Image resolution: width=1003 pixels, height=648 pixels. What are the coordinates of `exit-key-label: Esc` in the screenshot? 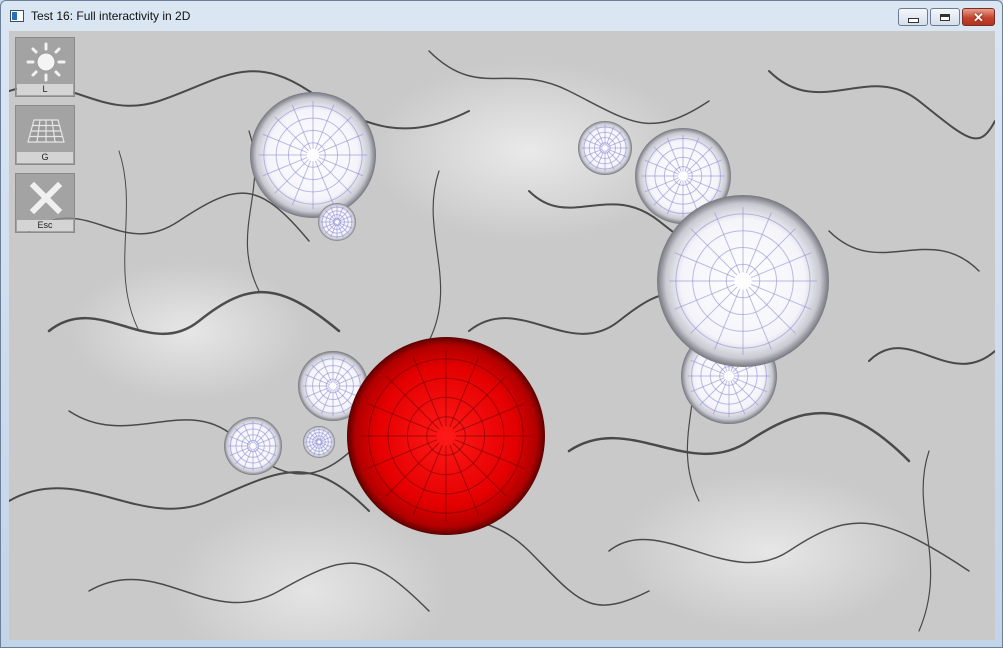 It's located at (45, 225).